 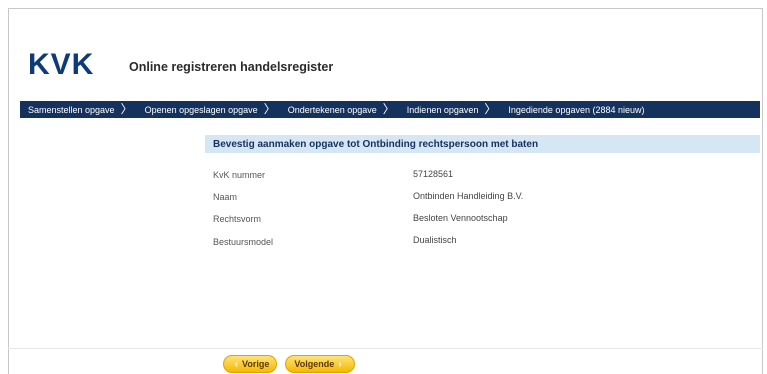 I want to click on prev-button-label: Vorige, so click(x=256, y=364).